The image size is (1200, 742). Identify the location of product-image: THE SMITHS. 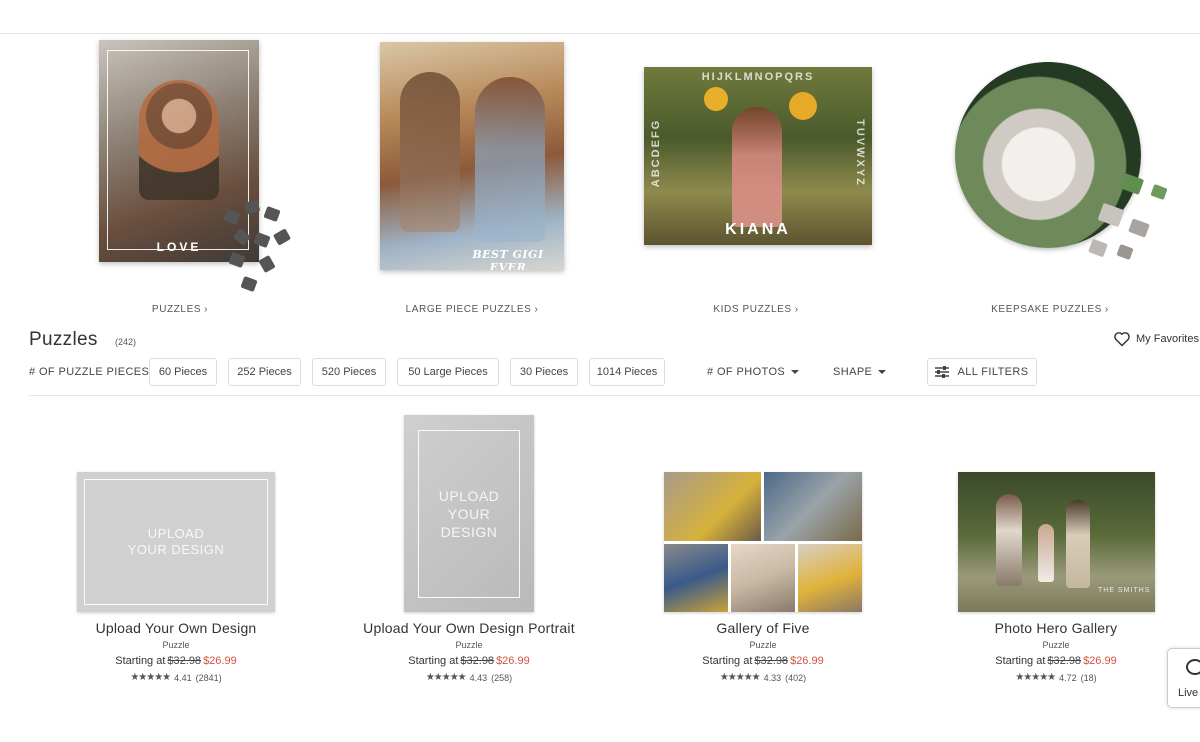
(1056, 542).